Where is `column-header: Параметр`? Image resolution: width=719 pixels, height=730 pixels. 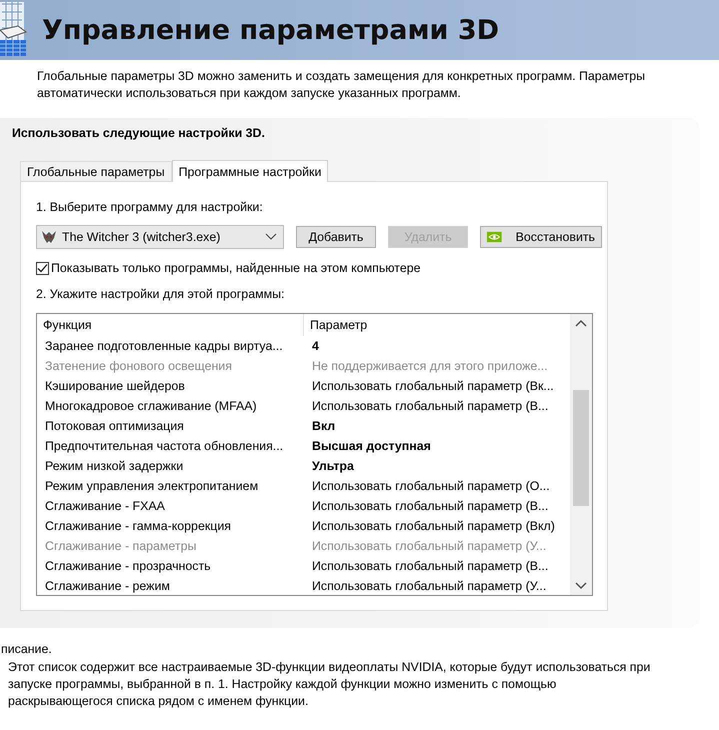 column-header: Параметр is located at coordinates (339, 325).